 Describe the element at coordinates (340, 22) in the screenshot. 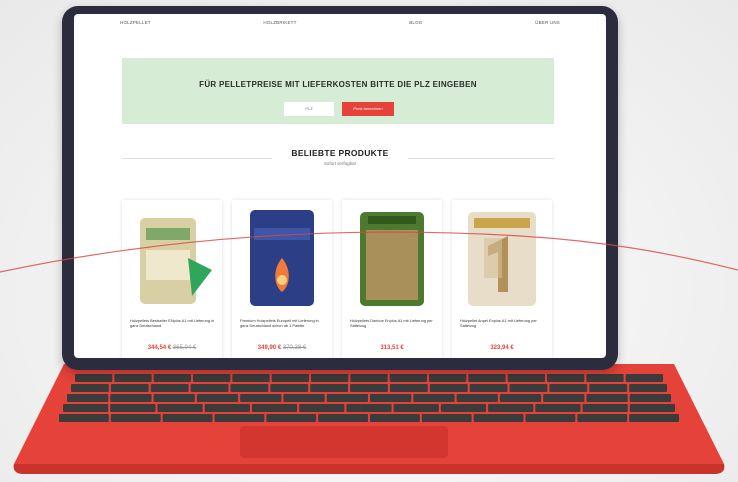

I see `top-navigation: HOLZPELLET HOLZBRIKETT BLOG ÜBER UNS` at that location.